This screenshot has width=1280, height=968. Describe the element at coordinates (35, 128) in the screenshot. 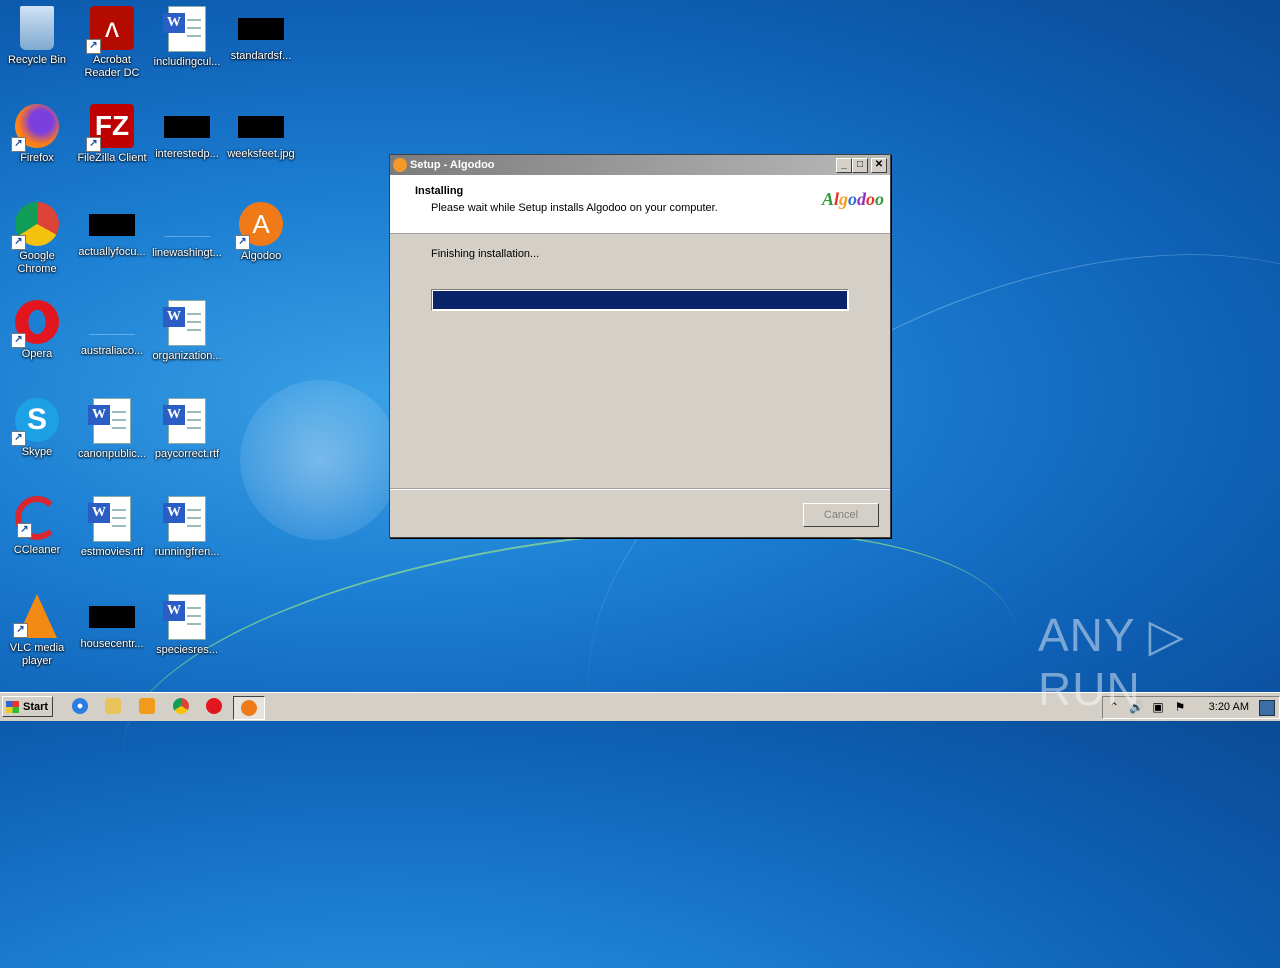

I see `firefox-icon: ↗` at that location.